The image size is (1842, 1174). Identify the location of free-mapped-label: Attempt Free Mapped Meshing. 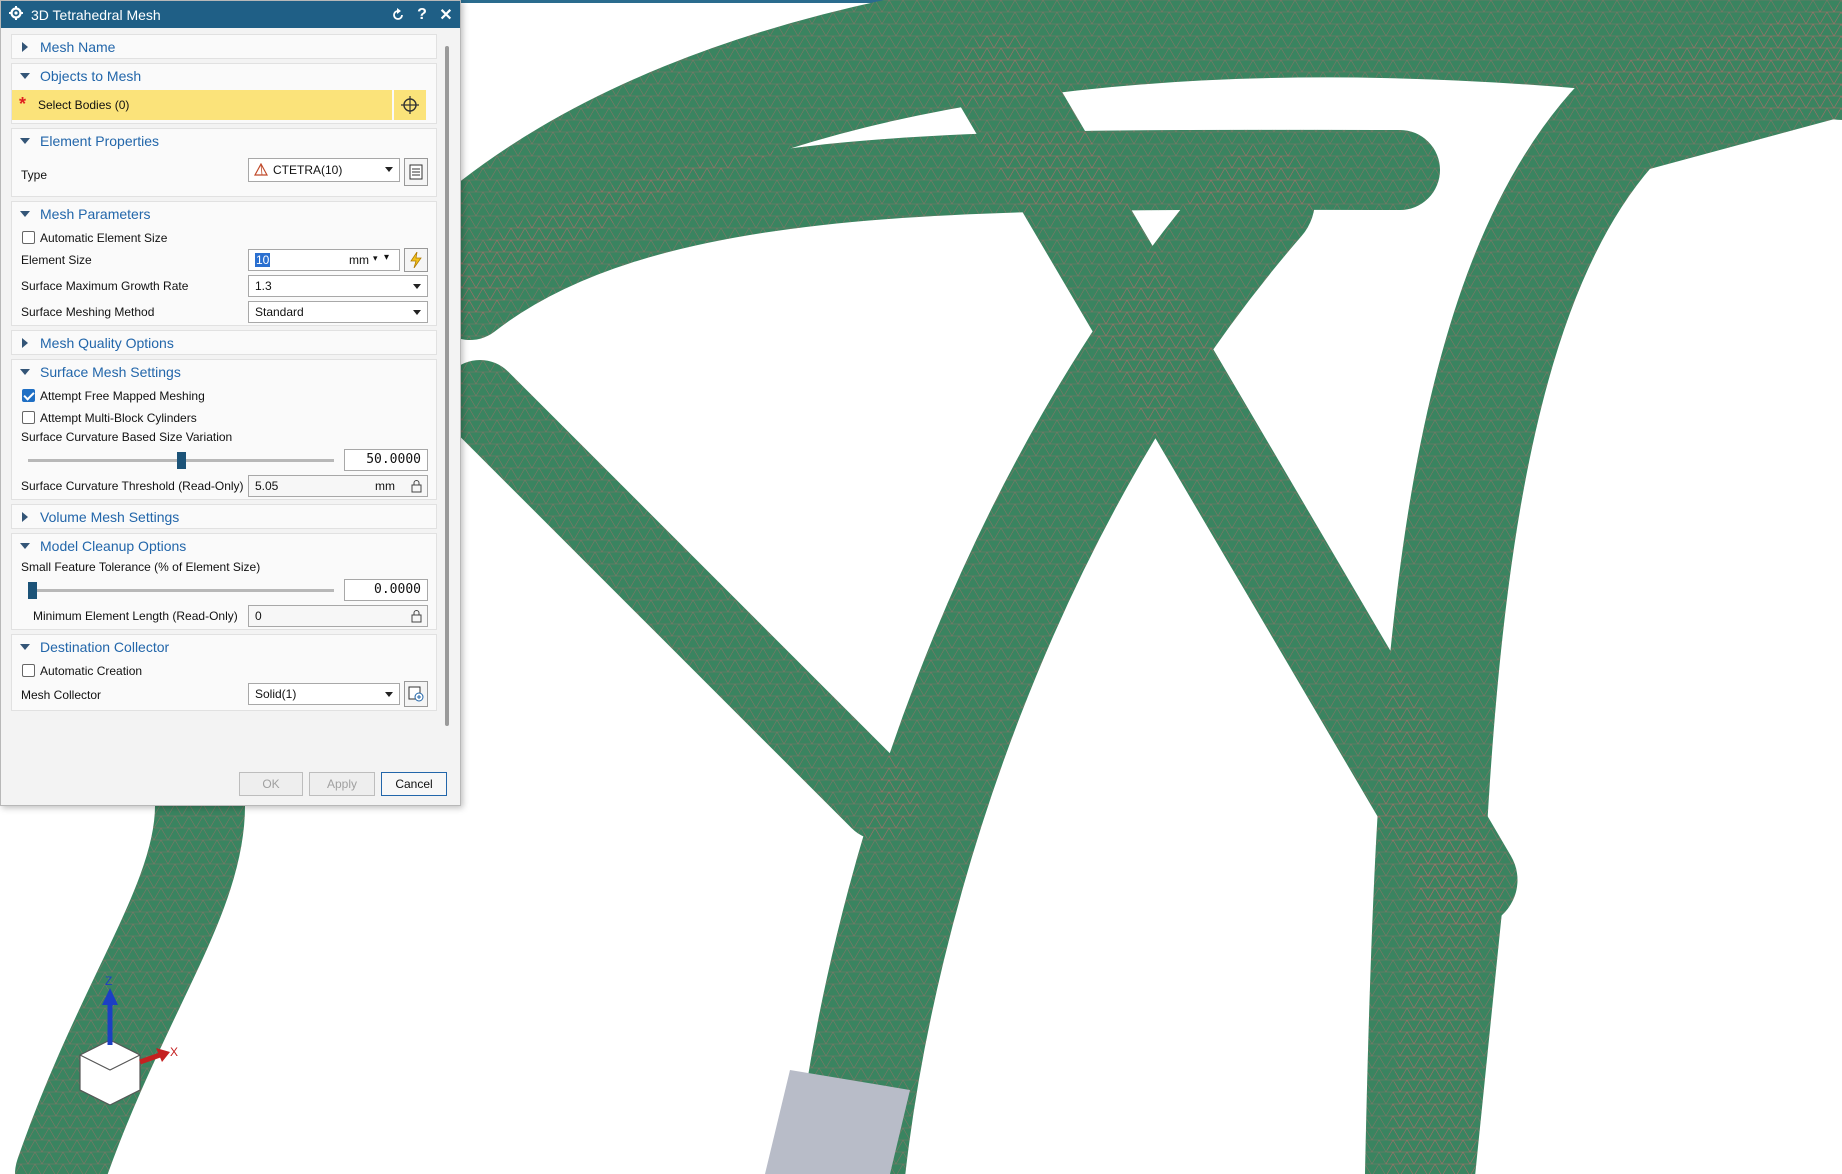
(122, 396).